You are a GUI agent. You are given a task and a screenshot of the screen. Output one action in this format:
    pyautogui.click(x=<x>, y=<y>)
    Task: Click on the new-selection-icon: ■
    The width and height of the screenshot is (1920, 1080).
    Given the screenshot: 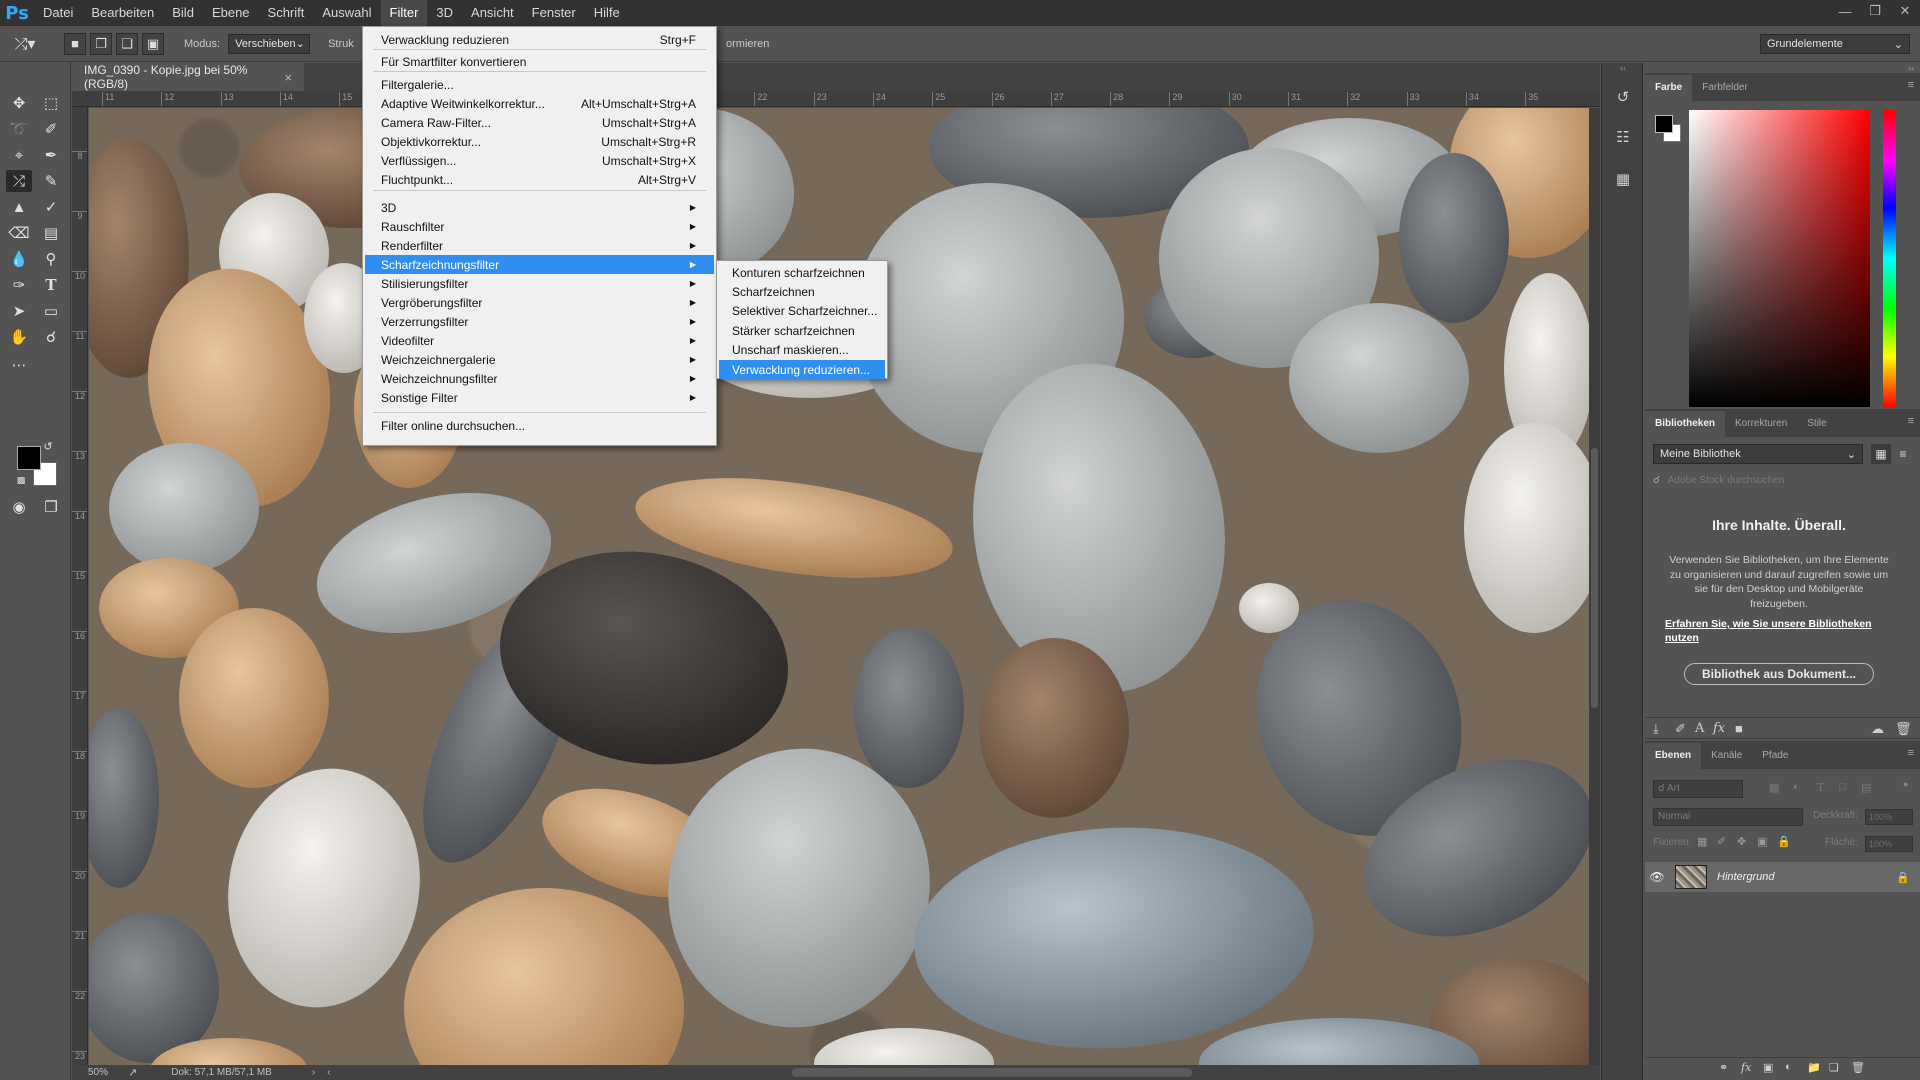 What is the action you would take?
    pyautogui.click(x=75, y=43)
    